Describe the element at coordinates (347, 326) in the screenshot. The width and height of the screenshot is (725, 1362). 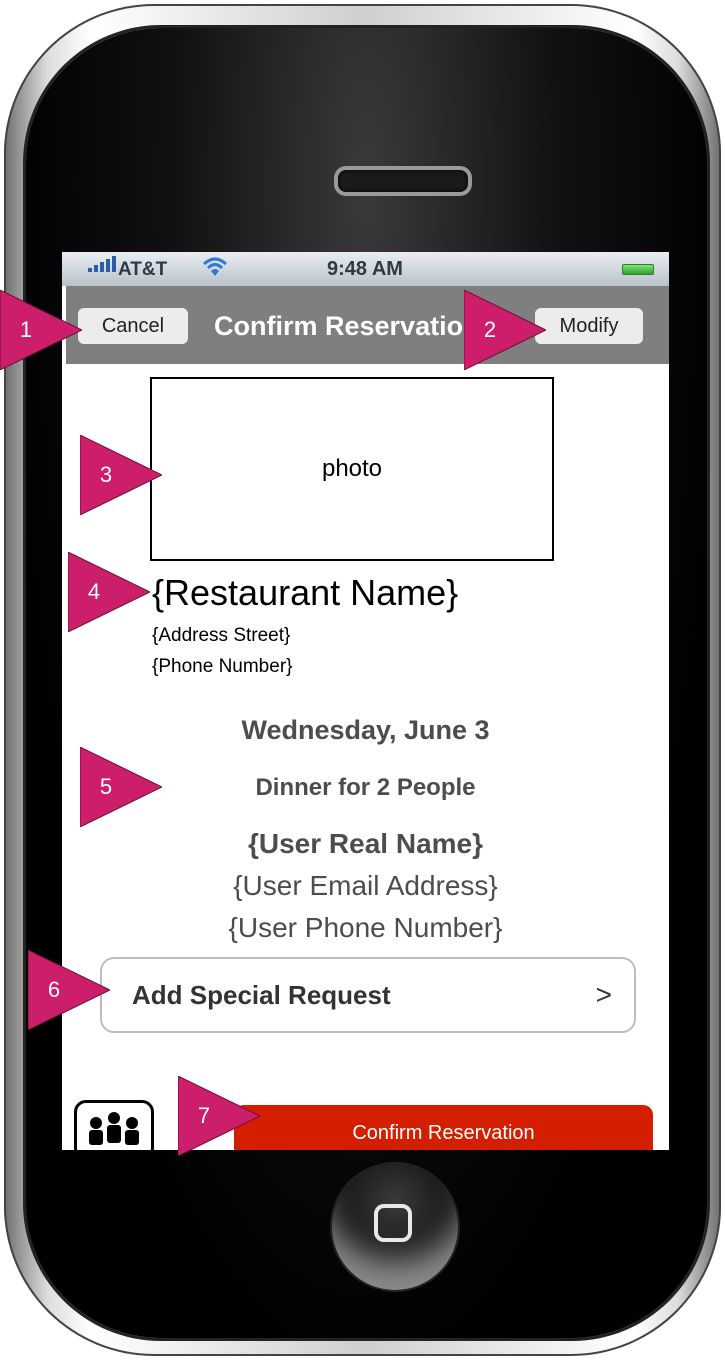
I see `page-title: Confirm Reservation` at that location.